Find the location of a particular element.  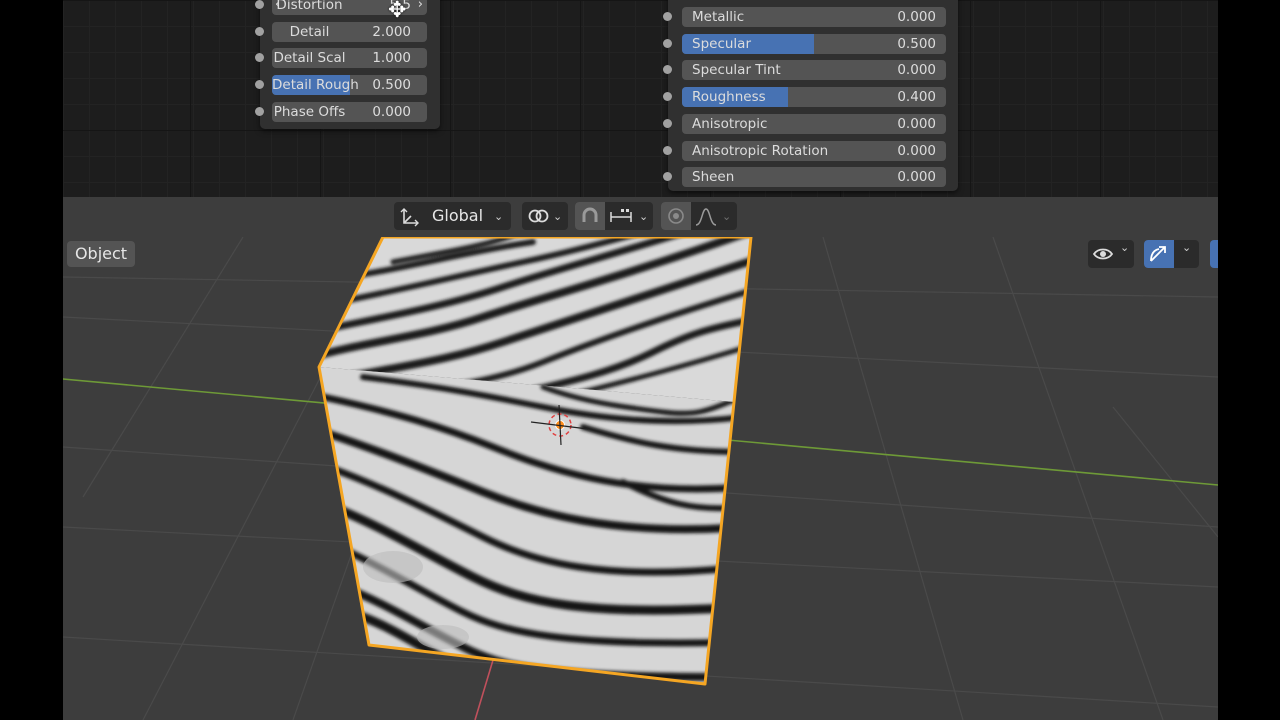

mode-label: Object is located at coordinates (101, 253).